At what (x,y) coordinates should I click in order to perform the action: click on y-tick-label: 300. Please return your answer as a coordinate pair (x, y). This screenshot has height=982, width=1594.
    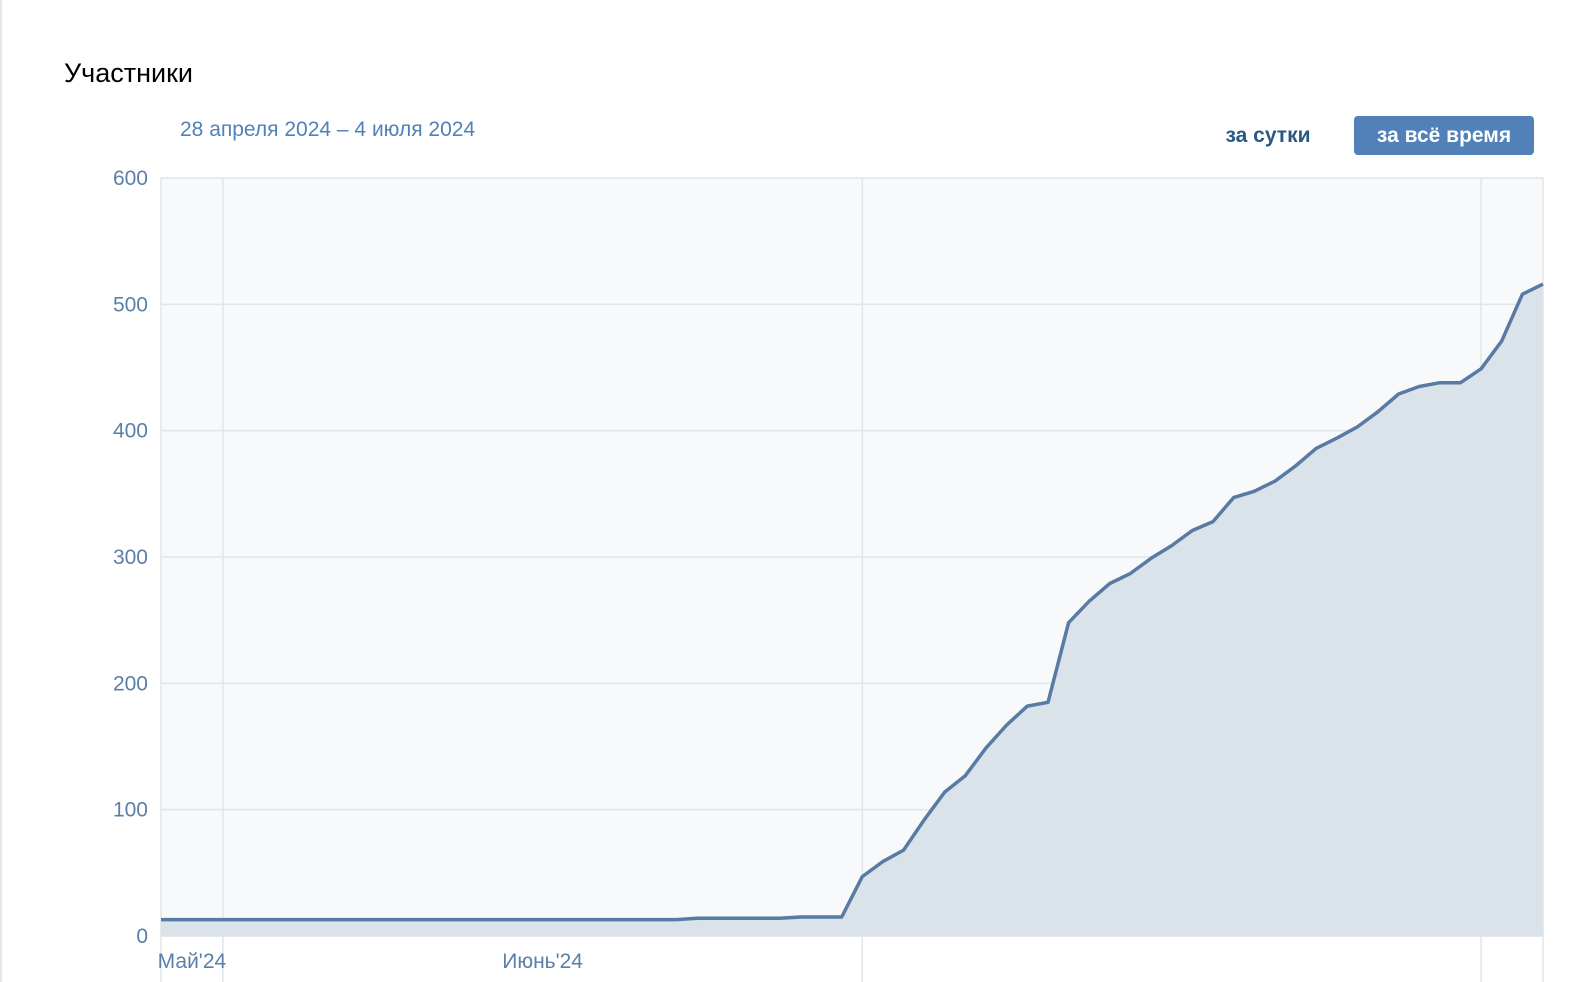
    Looking at the image, I should click on (130, 557).